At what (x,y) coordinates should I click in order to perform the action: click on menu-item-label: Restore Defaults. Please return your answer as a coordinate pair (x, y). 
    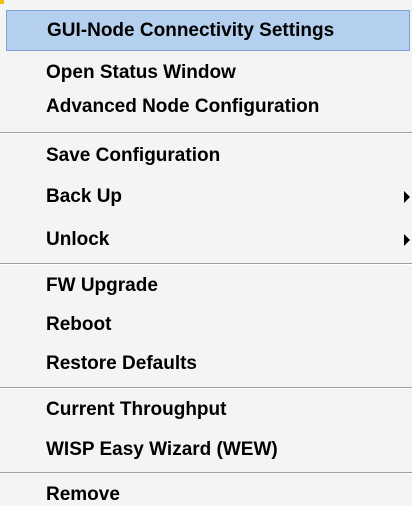
    Looking at the image, I should click on (121, 363).